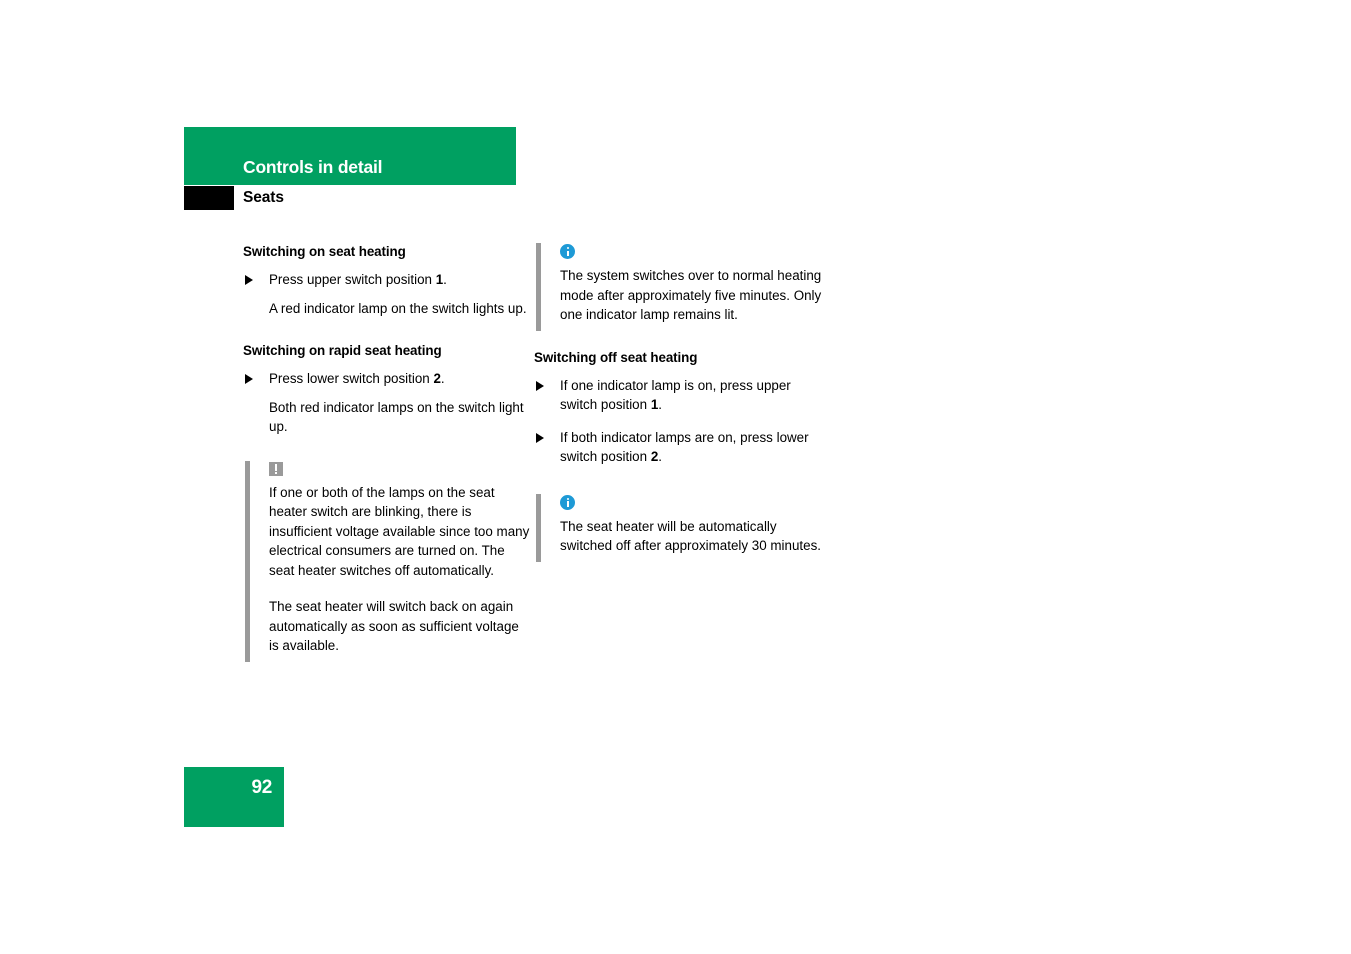 The height and width of the screenshot is (954, 1351). What do you see at coordinates (234, 797) in the screenshot?
I see `page-number-band: 92` at bounding box center [234, 797].